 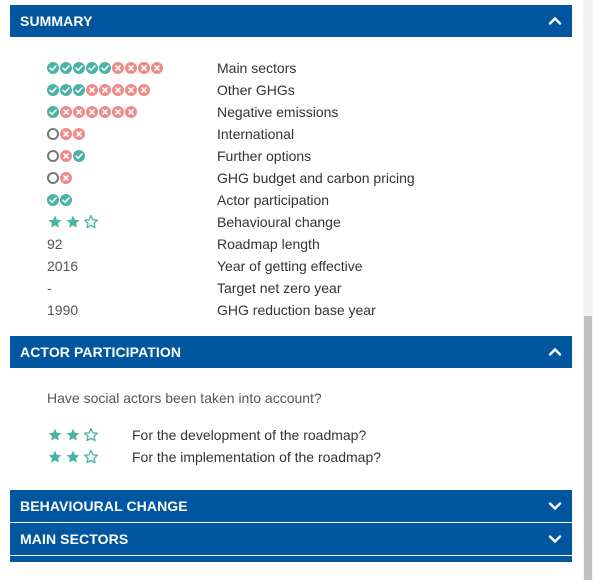 What do you see at coordinates (291, 506) in the screenshot?
I see `behavioural-change-header: BEHAVIOURAL CHANGE` at bounding box center [291, 506].